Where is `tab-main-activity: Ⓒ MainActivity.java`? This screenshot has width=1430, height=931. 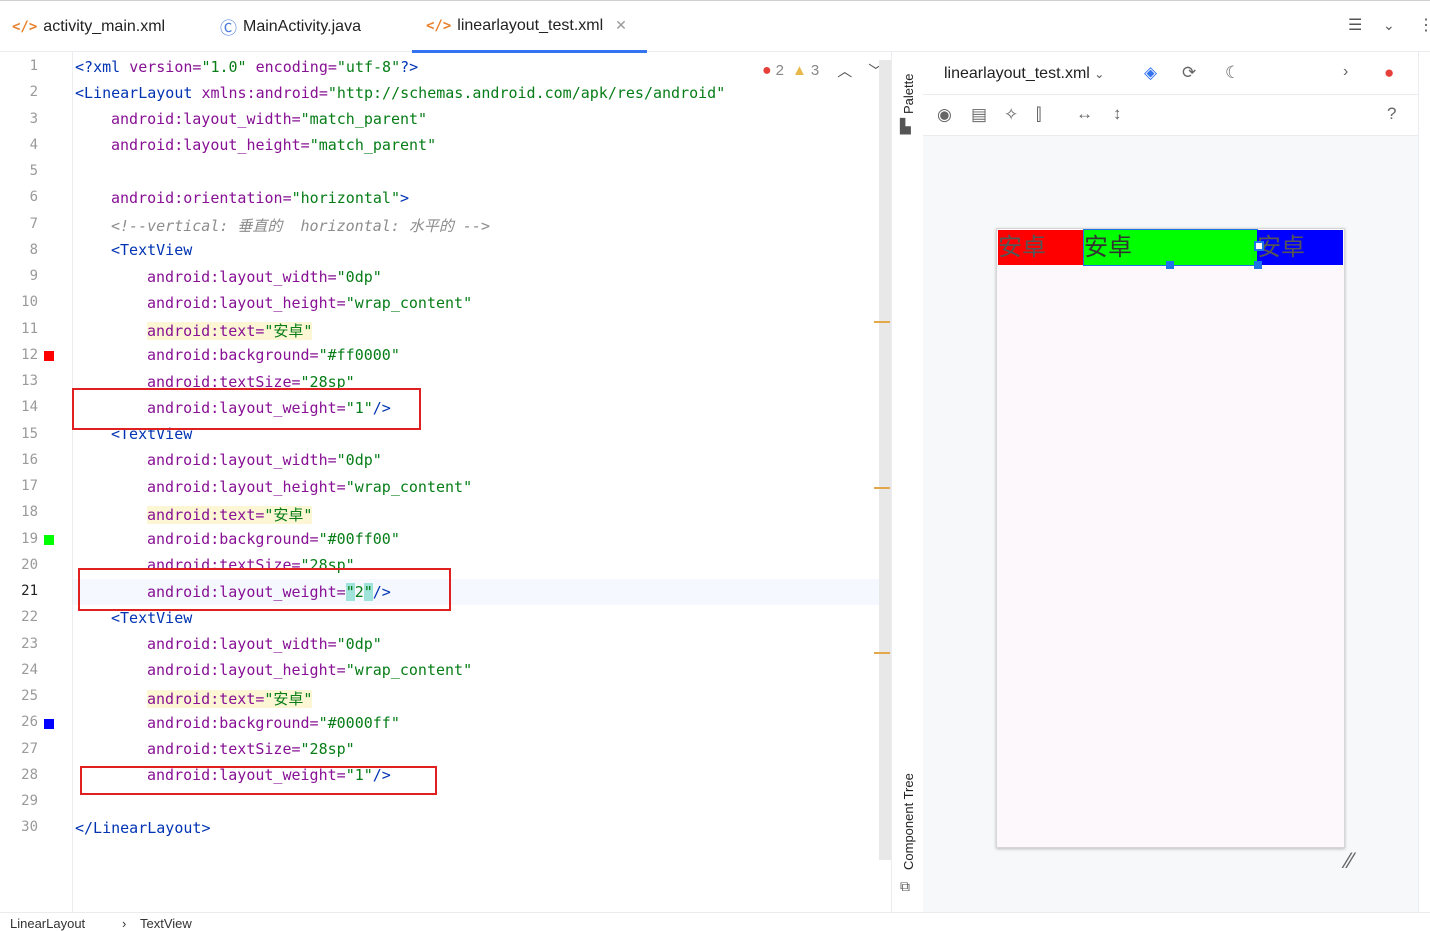
tab-main-activity: Ⓒ MainActivity.java is located at coordinates (290, 26).